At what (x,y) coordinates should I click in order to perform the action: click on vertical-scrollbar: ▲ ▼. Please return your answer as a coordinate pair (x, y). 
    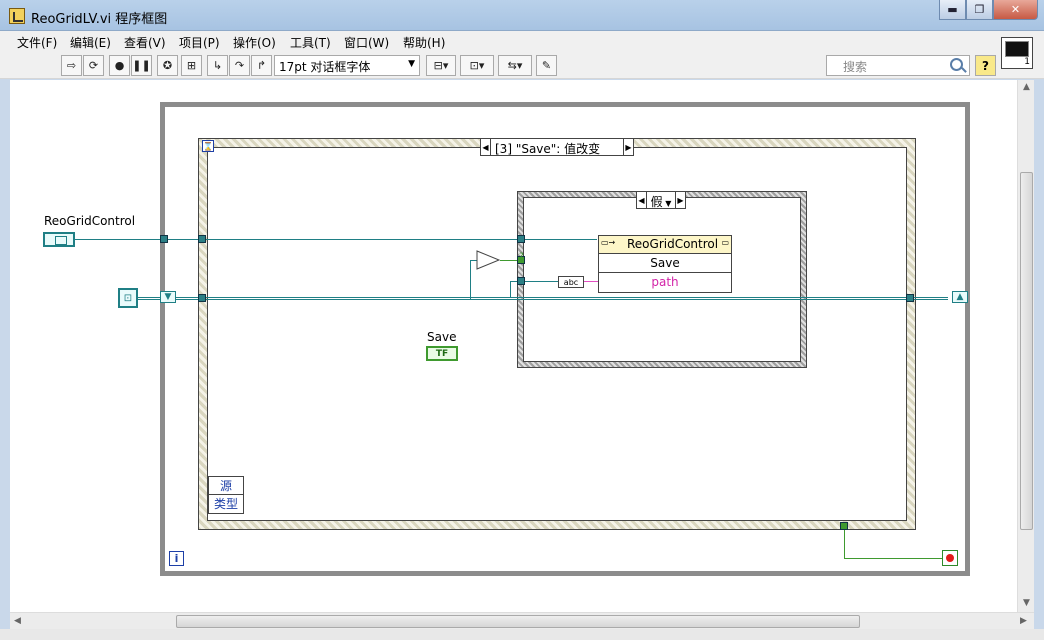
    Looking at the image, I should click on (1025, 346).